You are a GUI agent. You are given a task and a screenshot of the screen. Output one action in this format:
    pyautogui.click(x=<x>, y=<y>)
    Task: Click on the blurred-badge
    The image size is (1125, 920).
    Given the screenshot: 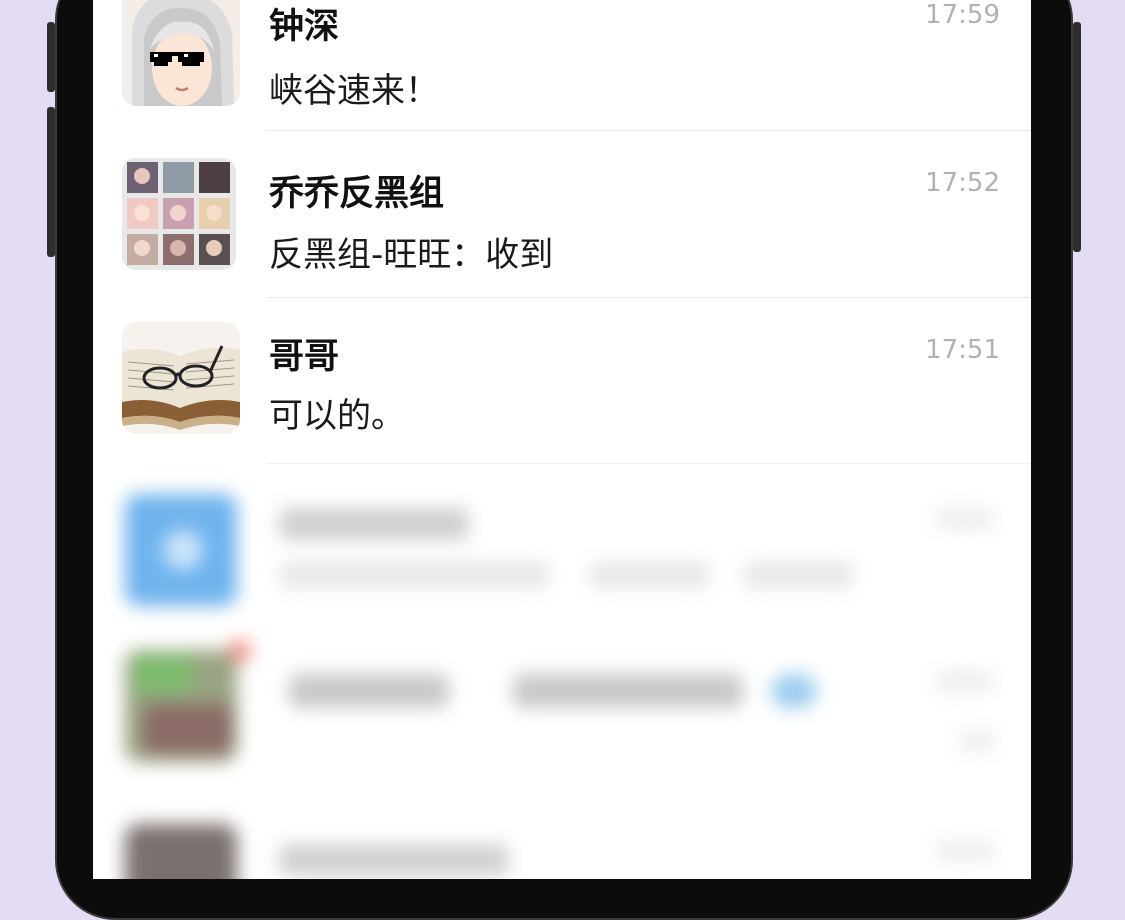 What is the action you would take?
    pyautogui.click(x=240, y=651)
    